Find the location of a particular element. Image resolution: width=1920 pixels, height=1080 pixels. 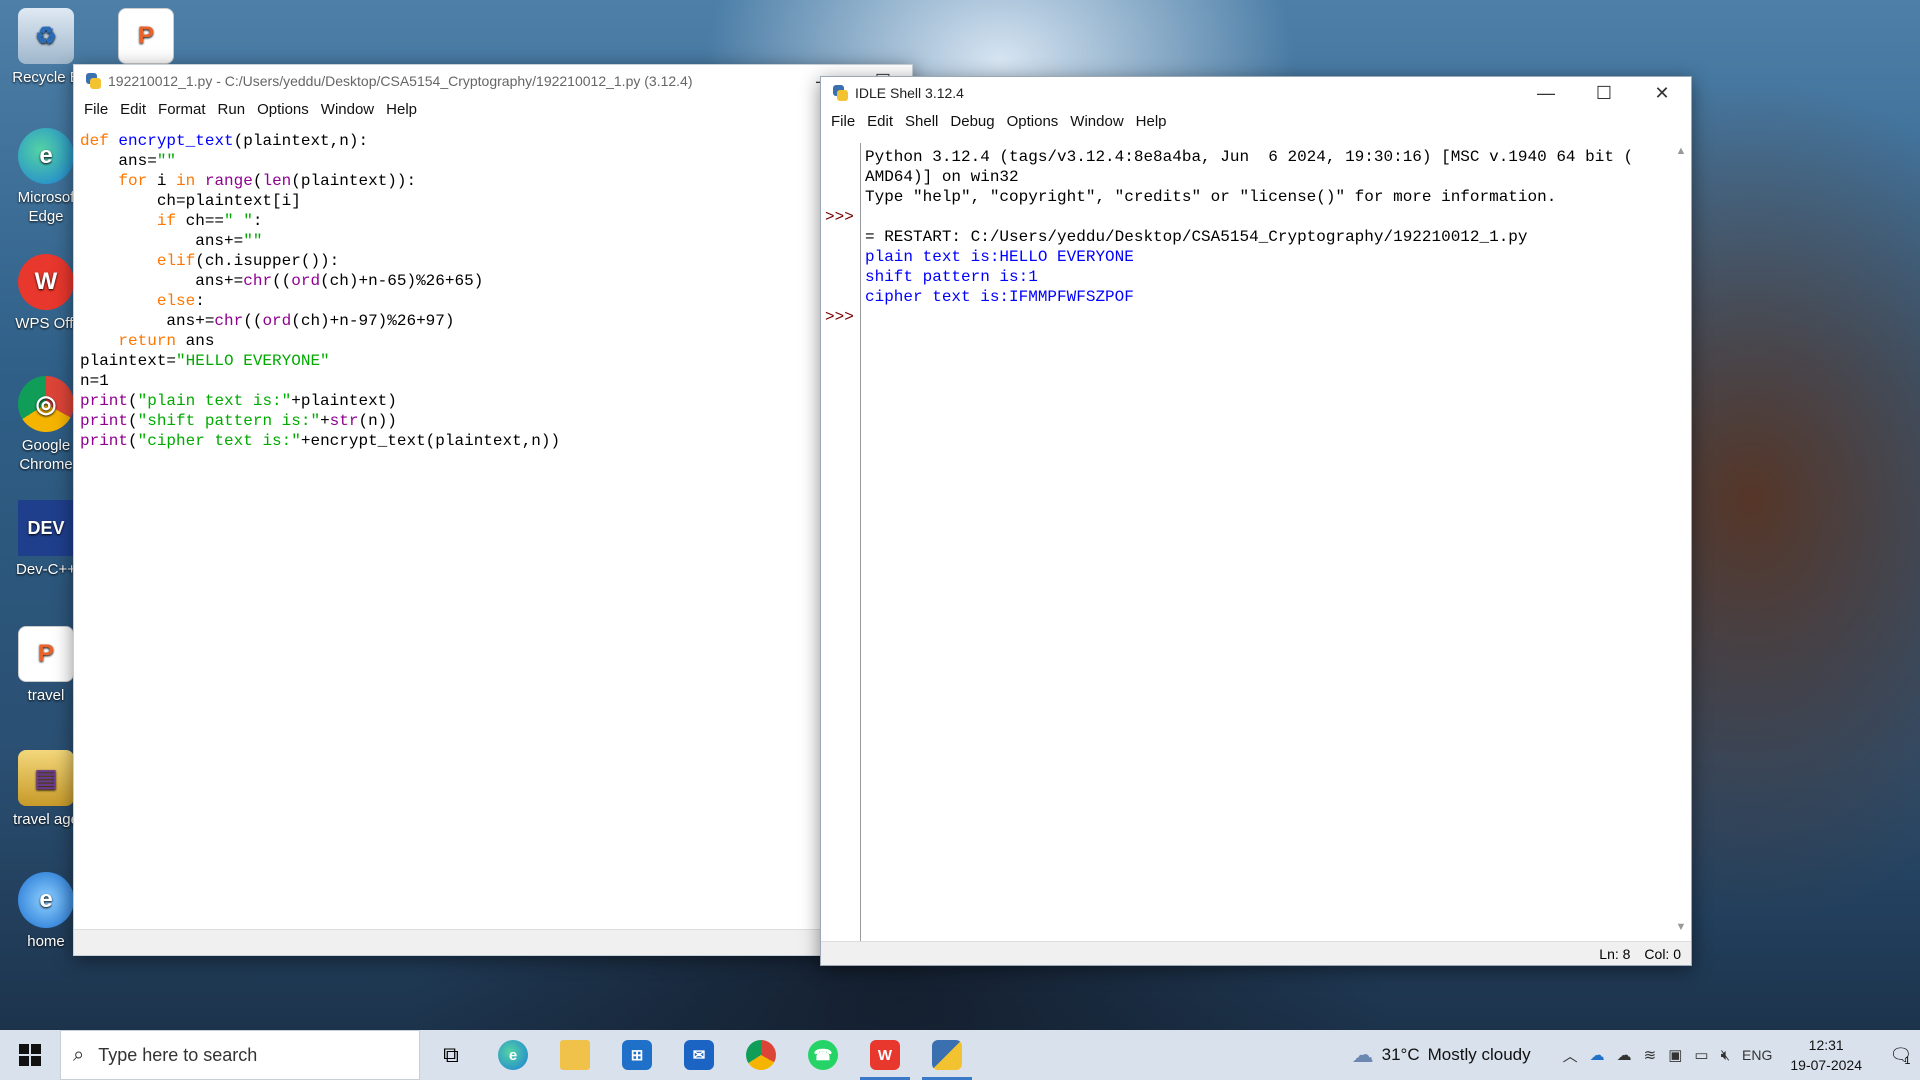

editor-statusbar: Ln is located at coordinates (493, 942).